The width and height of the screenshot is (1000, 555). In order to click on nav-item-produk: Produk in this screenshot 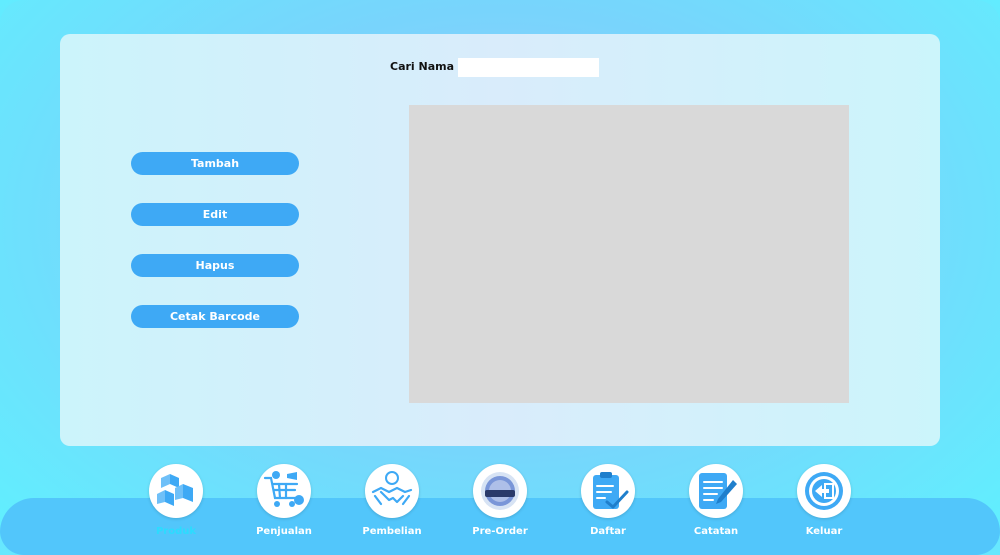, I will do `click(176, 504)`.